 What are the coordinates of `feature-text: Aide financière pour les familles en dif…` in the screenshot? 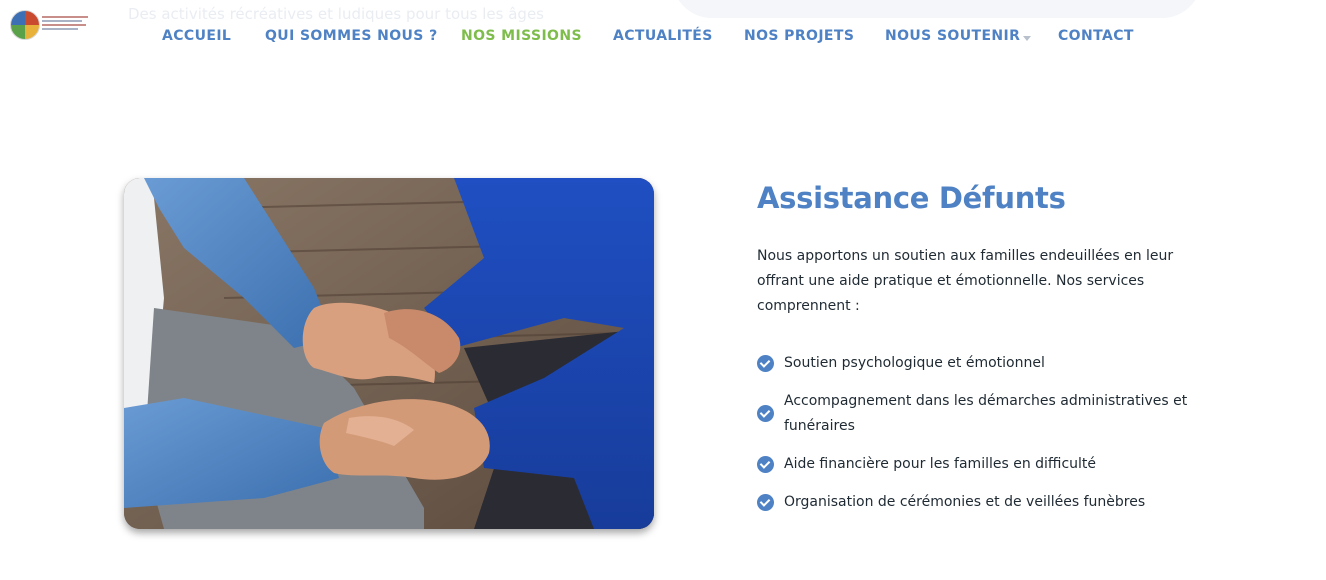 It's located at (940, 464).